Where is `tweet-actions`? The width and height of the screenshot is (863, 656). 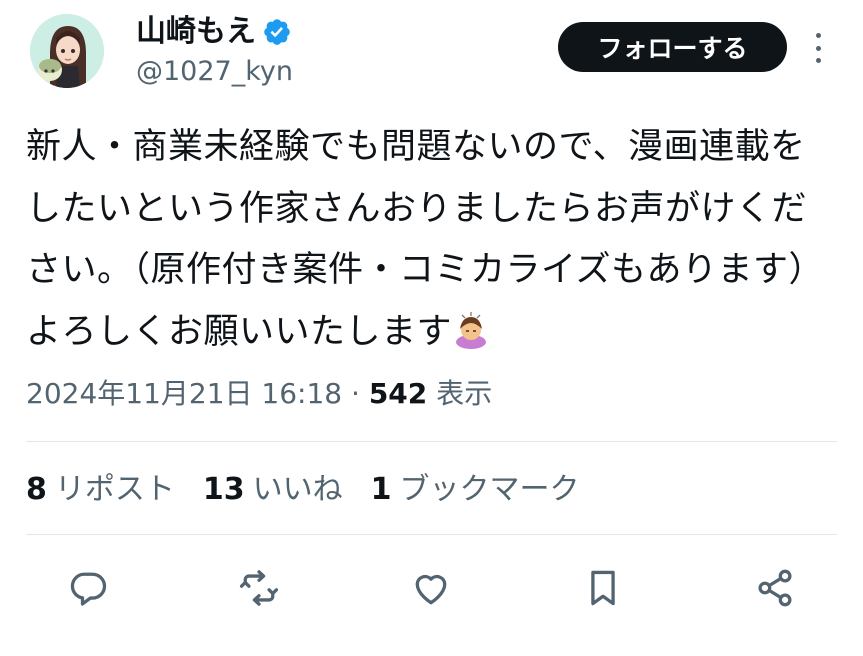 tweet-actions is located at coordinates (431, 586).